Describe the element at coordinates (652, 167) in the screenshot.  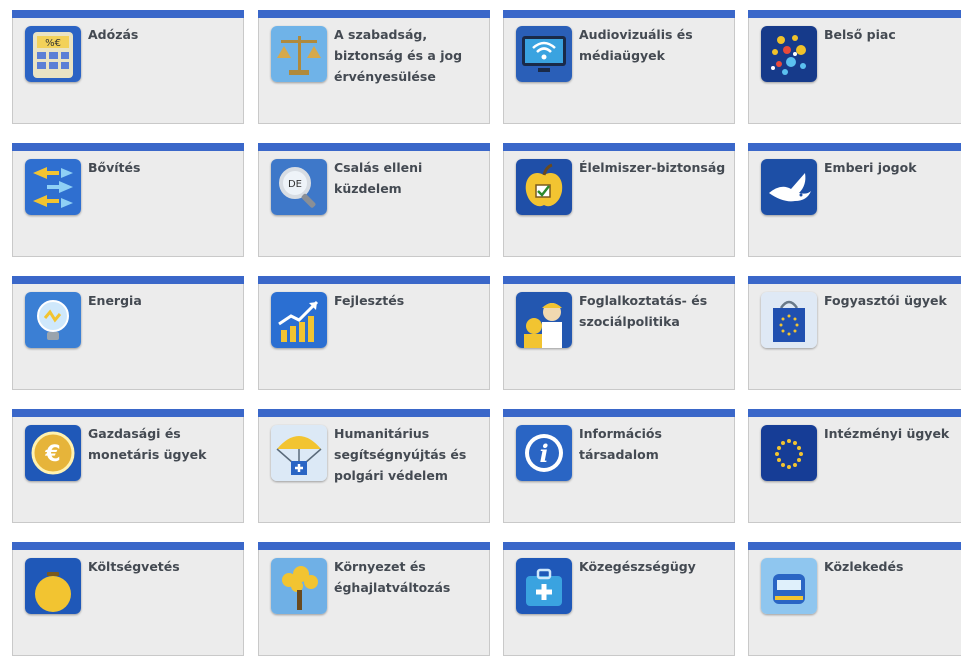
I see `tile-label: Élelmiszer-biztonság` at that location.